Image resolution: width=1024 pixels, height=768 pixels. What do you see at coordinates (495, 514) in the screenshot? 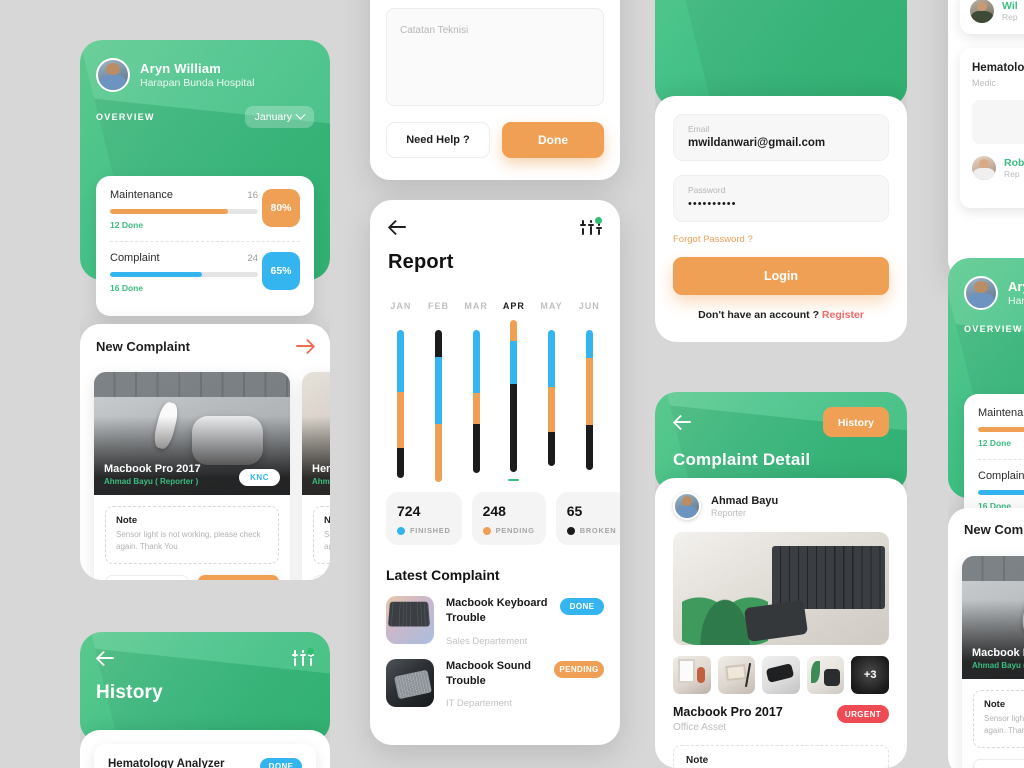
I see `report-stat-row: 724 FINISHED 248 PENDING 65 BROKEN` at bounding box center [495, 514].